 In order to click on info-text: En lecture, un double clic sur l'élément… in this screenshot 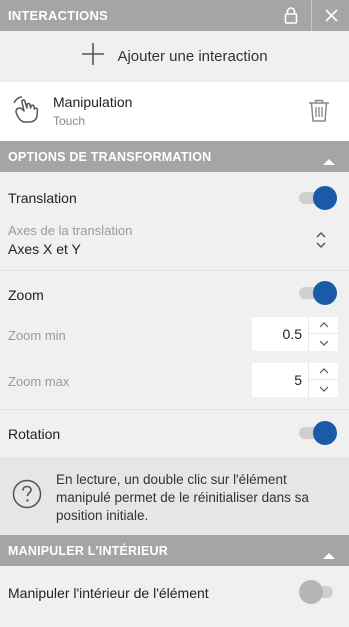, I will do `click(182, 497)`.